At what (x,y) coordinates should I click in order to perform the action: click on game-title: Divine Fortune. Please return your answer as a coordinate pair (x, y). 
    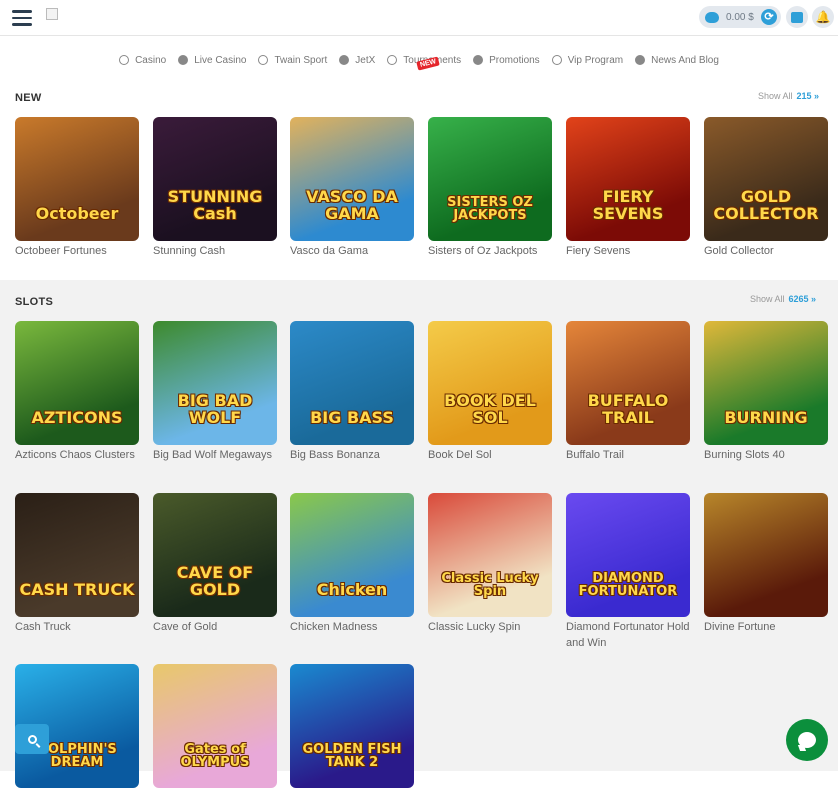
    Looking at the image, I should click on (766, 627).